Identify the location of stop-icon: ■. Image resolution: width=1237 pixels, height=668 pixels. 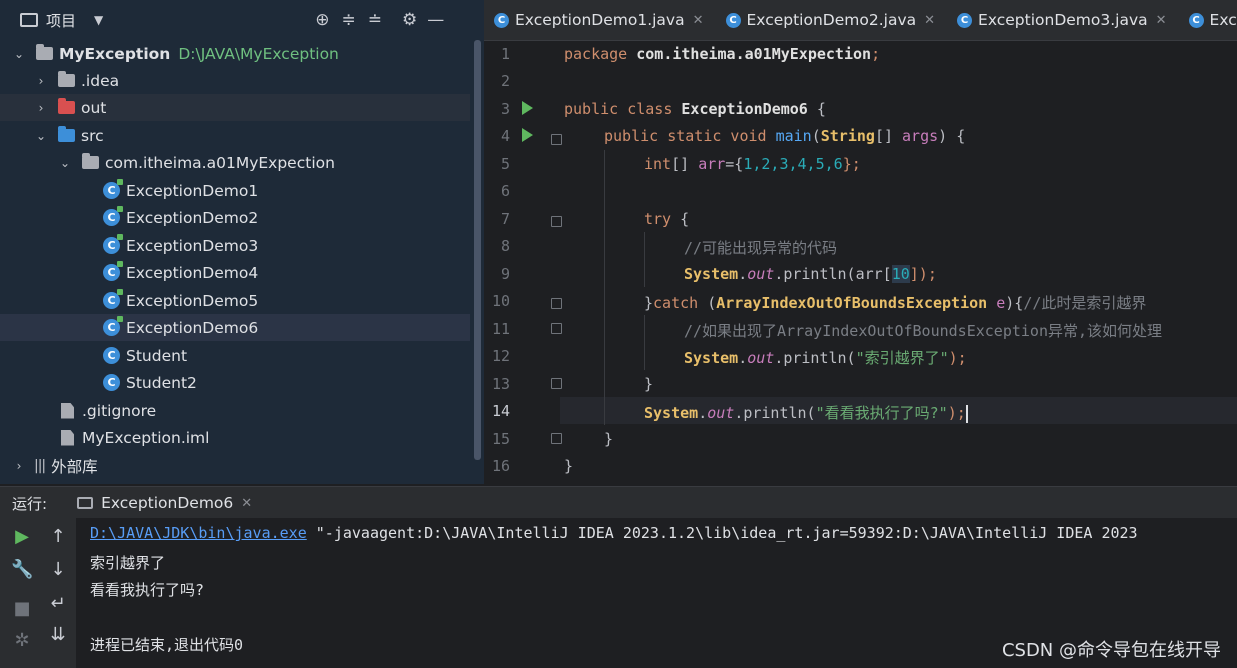
(22, 608).